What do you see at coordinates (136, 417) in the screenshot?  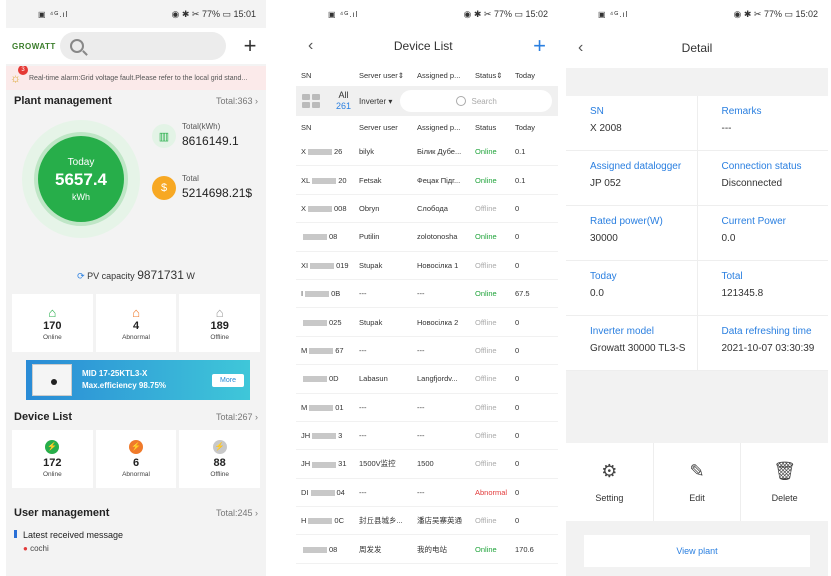 I see `device-list-header: Device List Total:267 ›` at bounding box center [136, 417].